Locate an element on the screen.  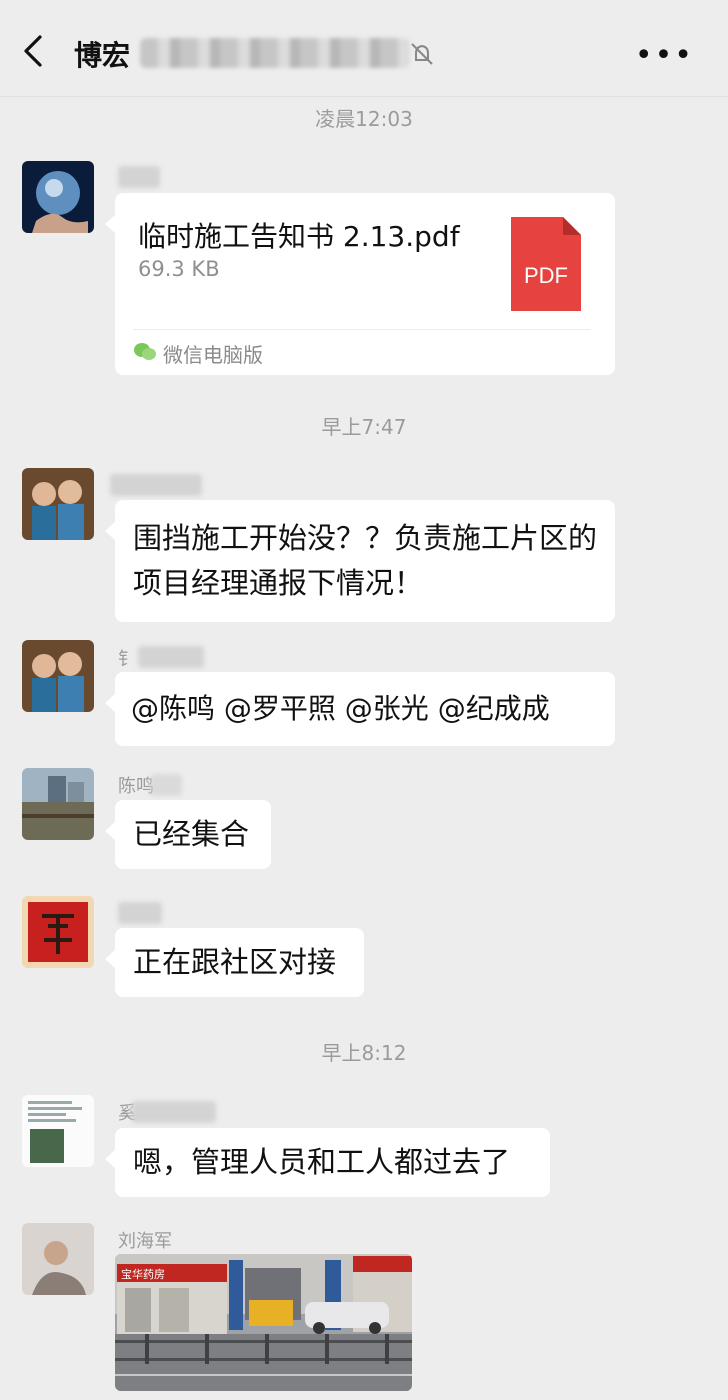
timestamp: 早上7:47 is located at coordinates (364, 427).